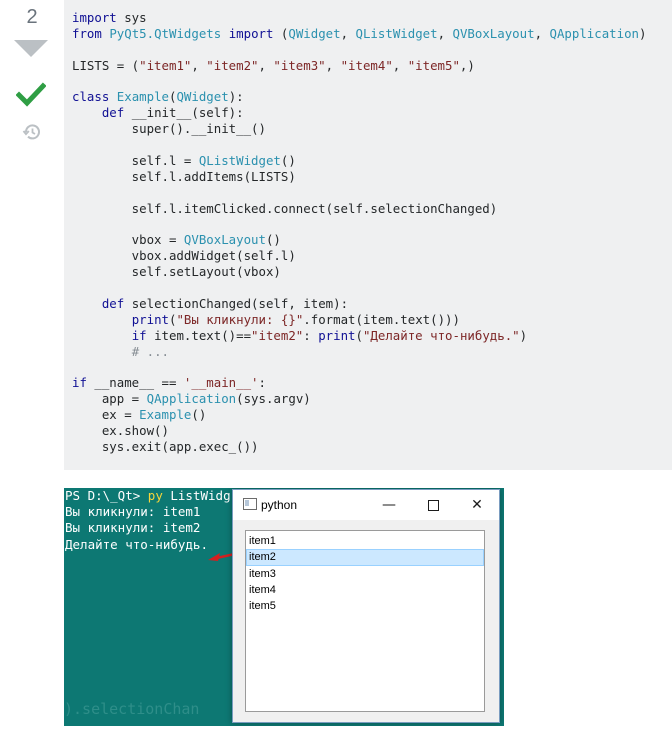 The image size is (672, 735). I want to click on code-line: ex = Example(), so click(368, 415).